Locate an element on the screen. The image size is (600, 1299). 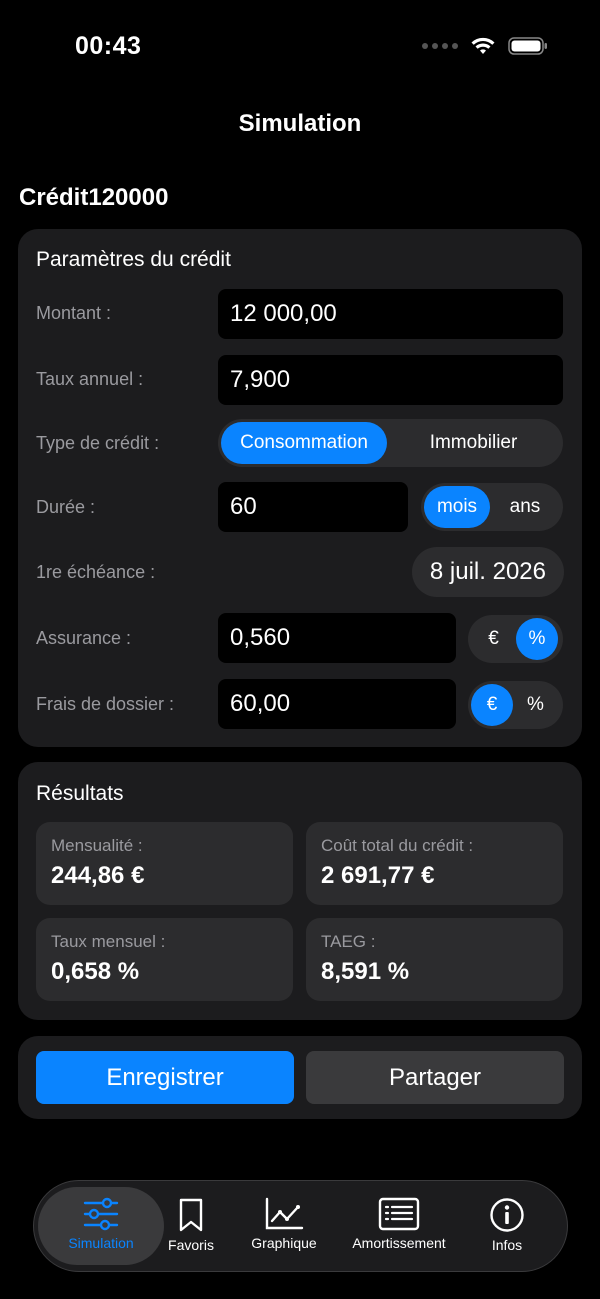
tab-simulation: Simulation is located at coordinates (101, 1226).